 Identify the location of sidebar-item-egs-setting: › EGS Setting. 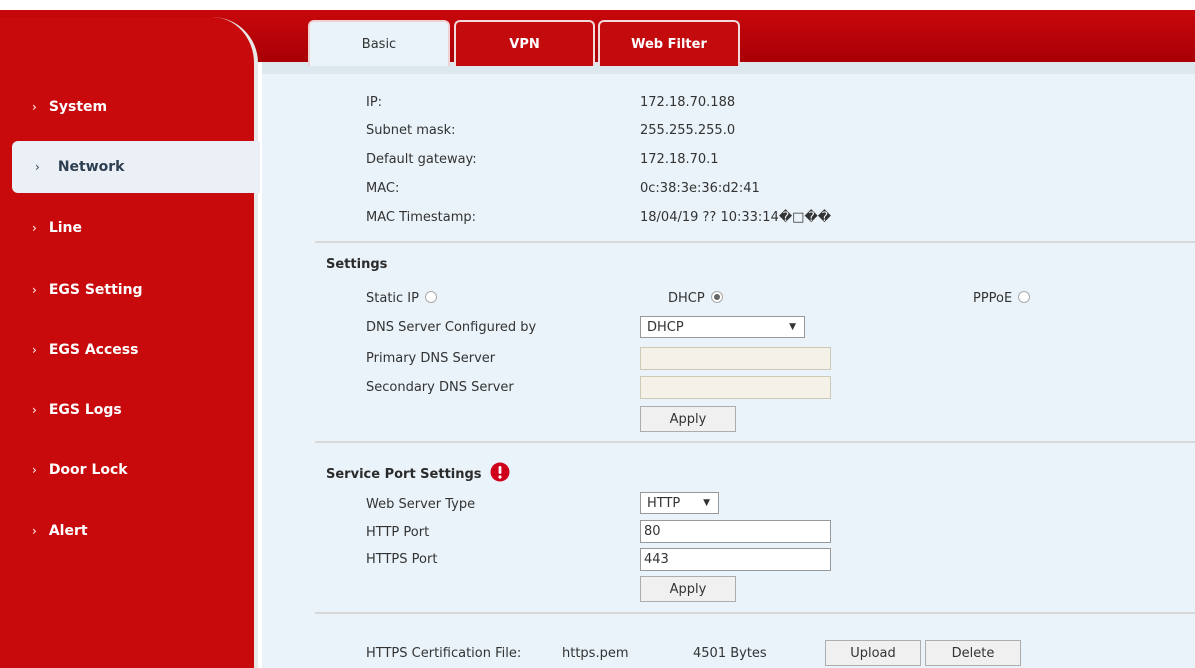
(129, 290).